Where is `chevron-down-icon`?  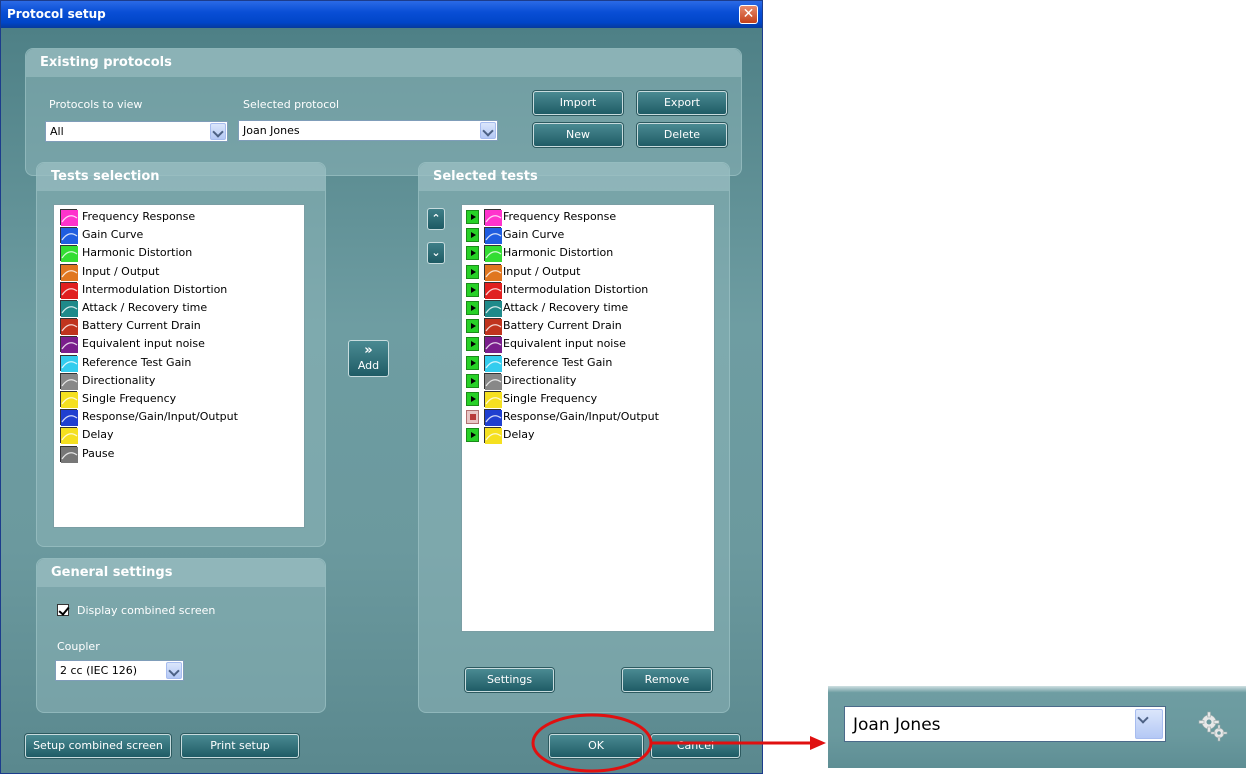
chevron-down-icon is located at coordinates (1149, 724).